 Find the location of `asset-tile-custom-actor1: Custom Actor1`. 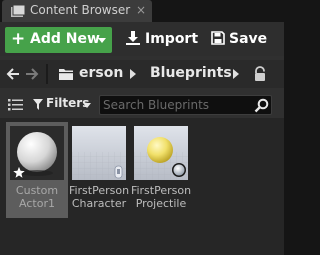

asset-tile-custom-actor1: Custom Actor1 is located at coordinates (37, 170).